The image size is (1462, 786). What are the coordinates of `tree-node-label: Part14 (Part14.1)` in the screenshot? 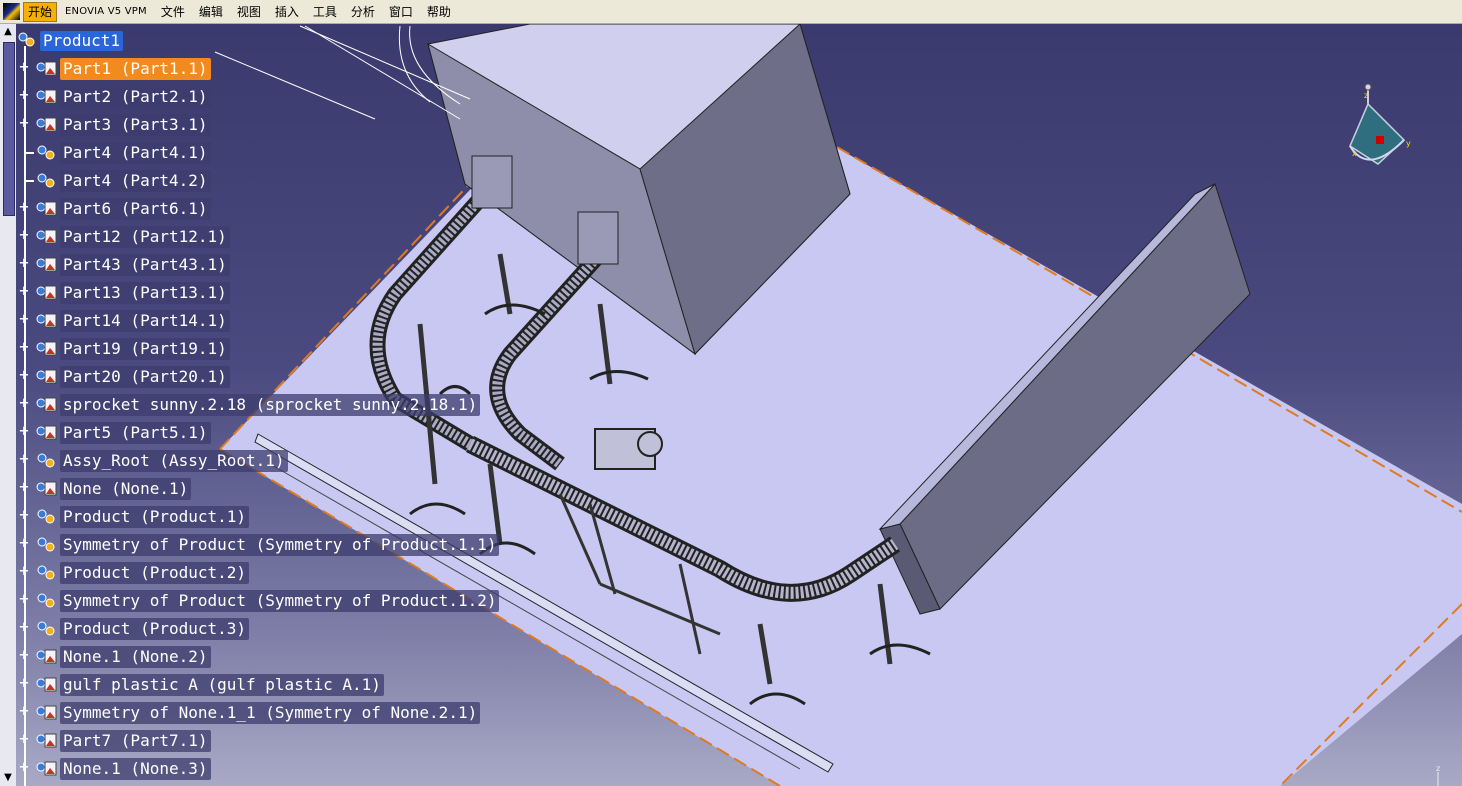 It's located at (145, 321).